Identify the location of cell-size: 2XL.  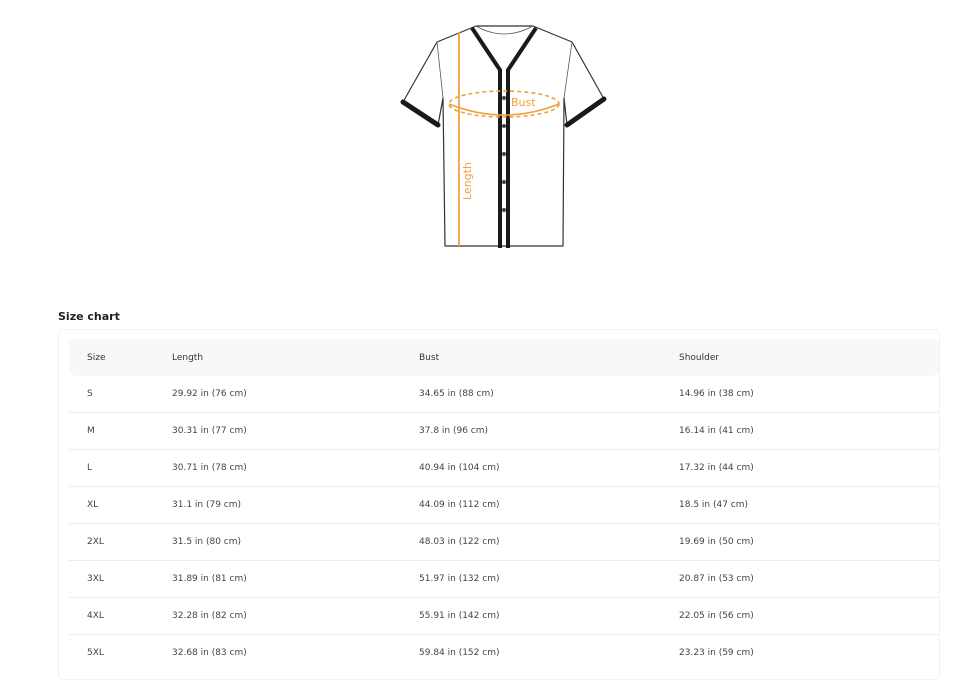
(120, 542).